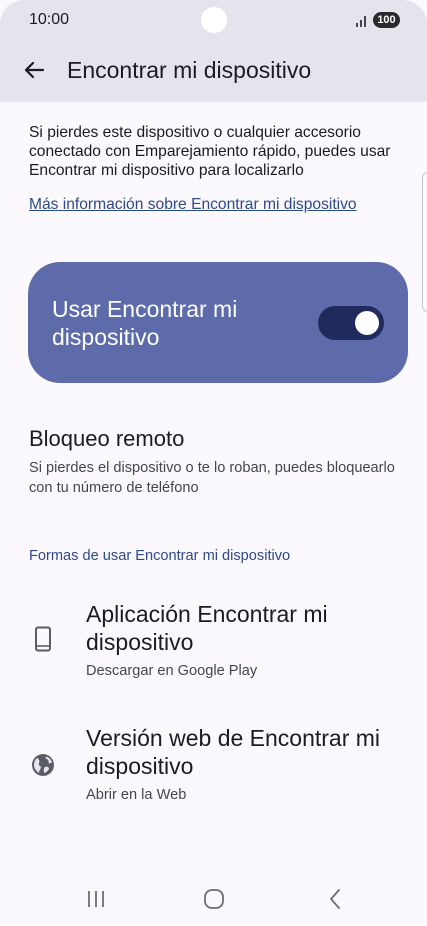 This screenshot has width=427, height=926. Describe the element at coordinates (367, 323) in the screenshot. I see `switch-thumb` at that location.